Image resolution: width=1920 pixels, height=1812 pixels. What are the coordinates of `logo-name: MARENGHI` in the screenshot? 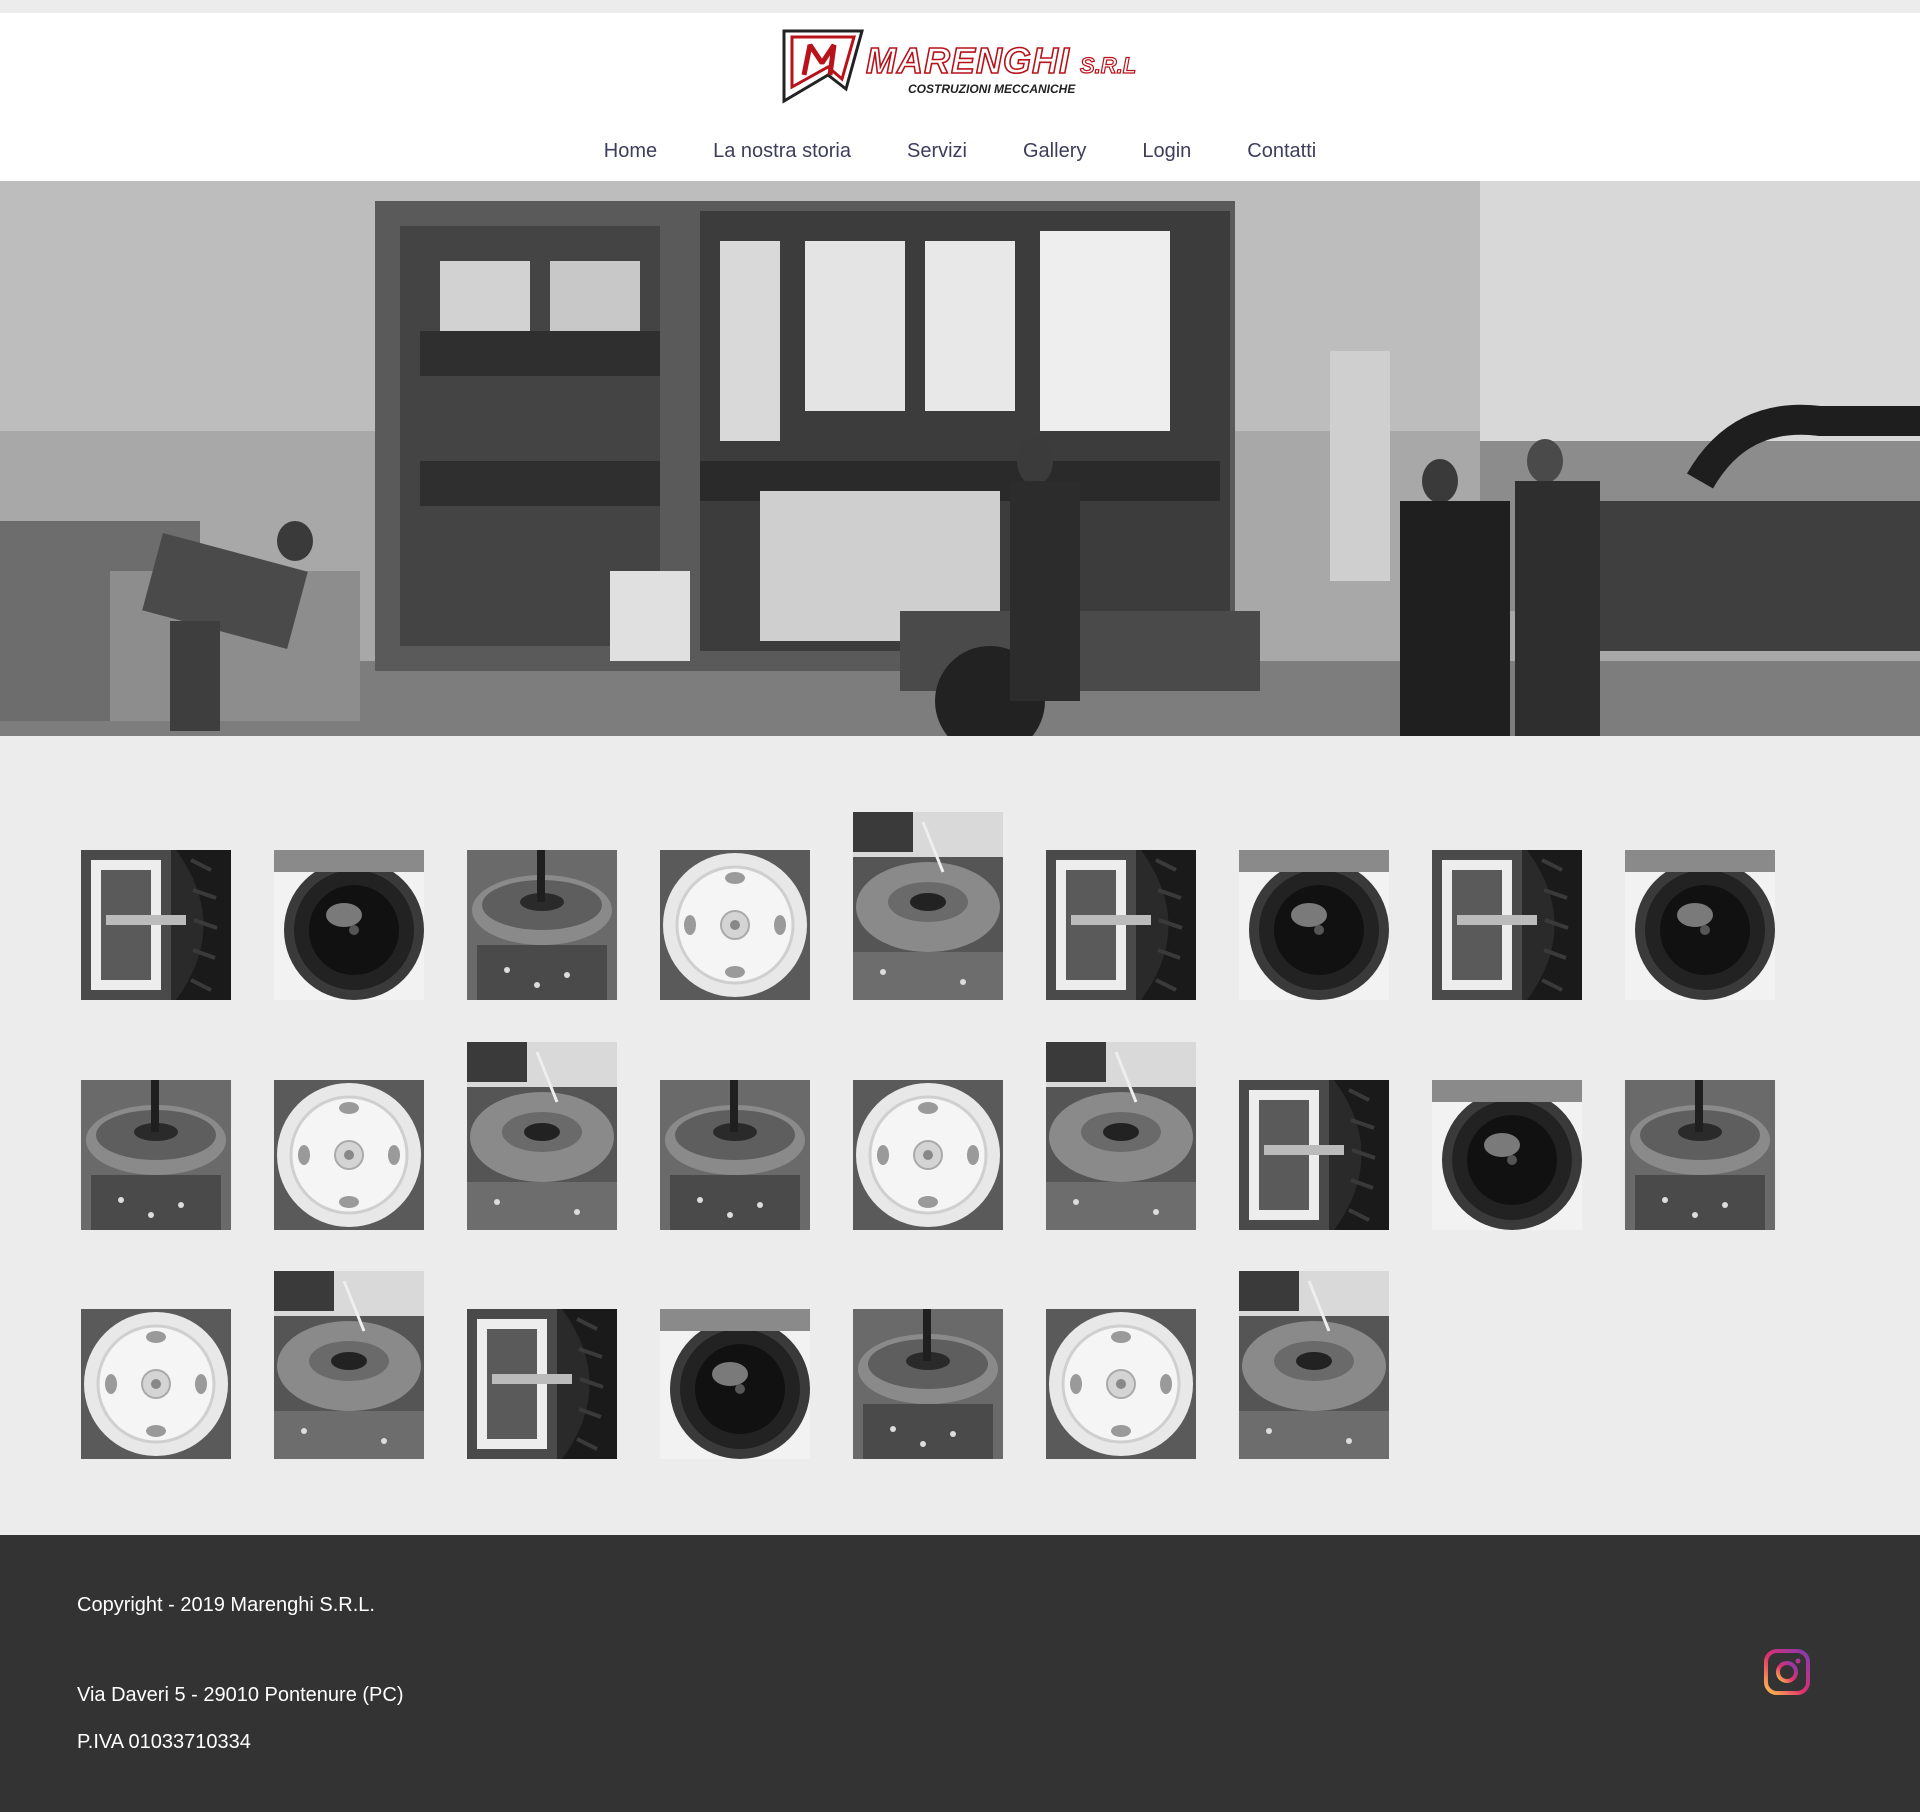 It's located at (968, 60).